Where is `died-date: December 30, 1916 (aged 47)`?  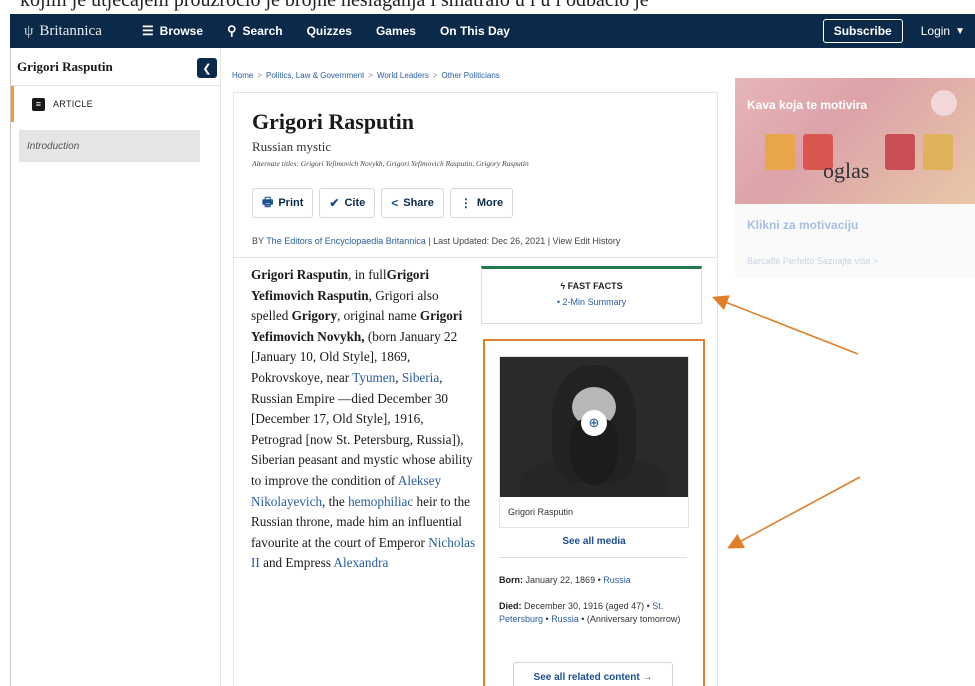
died-date: December 30, 1916 (aged 47) is located at coordinates (584, 606).